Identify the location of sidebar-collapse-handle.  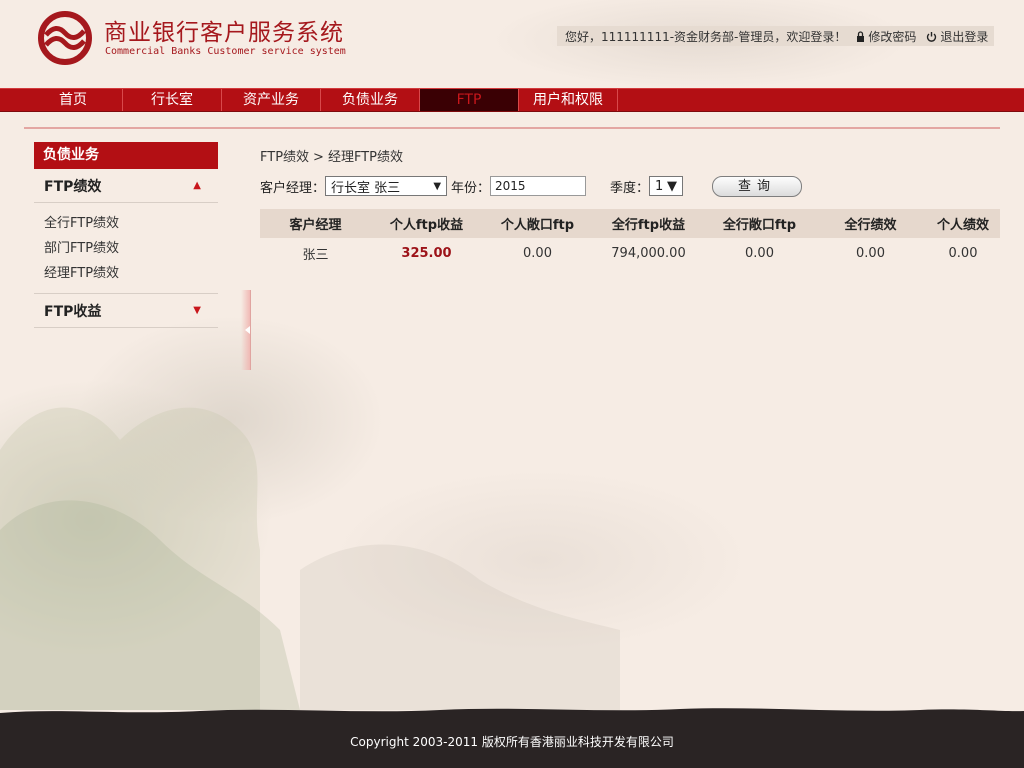
(246, 330).